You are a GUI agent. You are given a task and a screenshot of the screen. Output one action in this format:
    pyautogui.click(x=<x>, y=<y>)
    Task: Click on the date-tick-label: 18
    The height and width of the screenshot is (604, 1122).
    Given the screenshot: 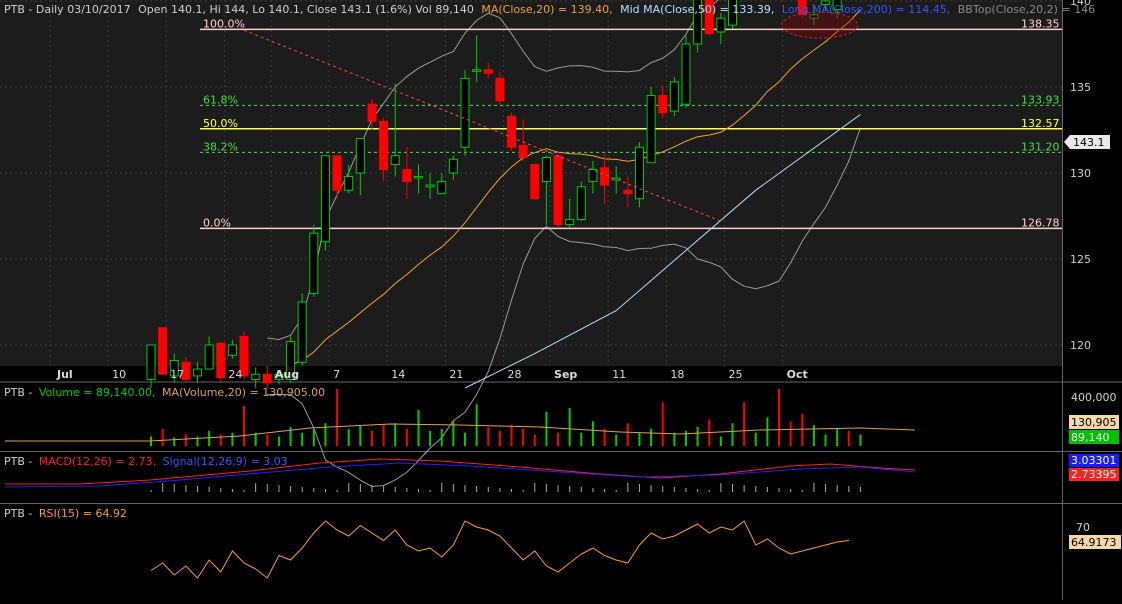 What is the action you would take?
    pyautogui.click(x=677, y=374)
    